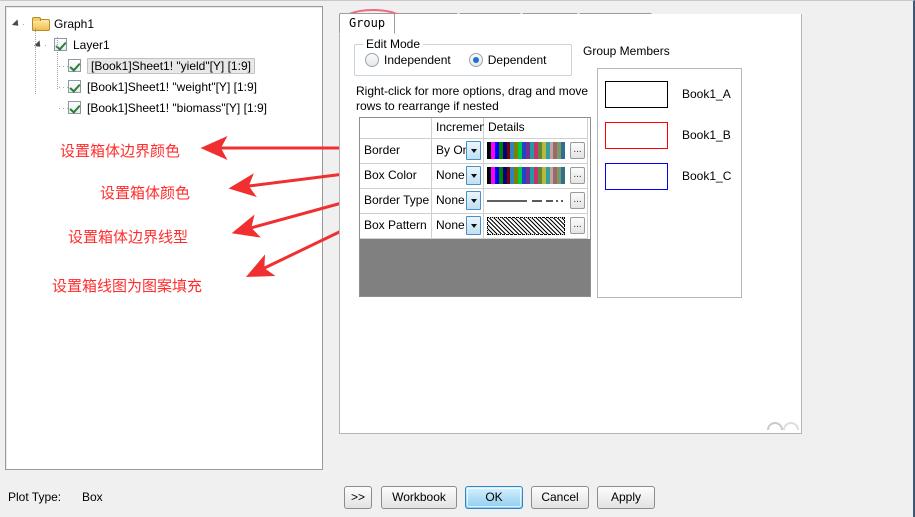 The width and height of the screenshot is (915, 517). I want to click on grid-hint-line2: rows to rearrange if nested, so click(427, 106).